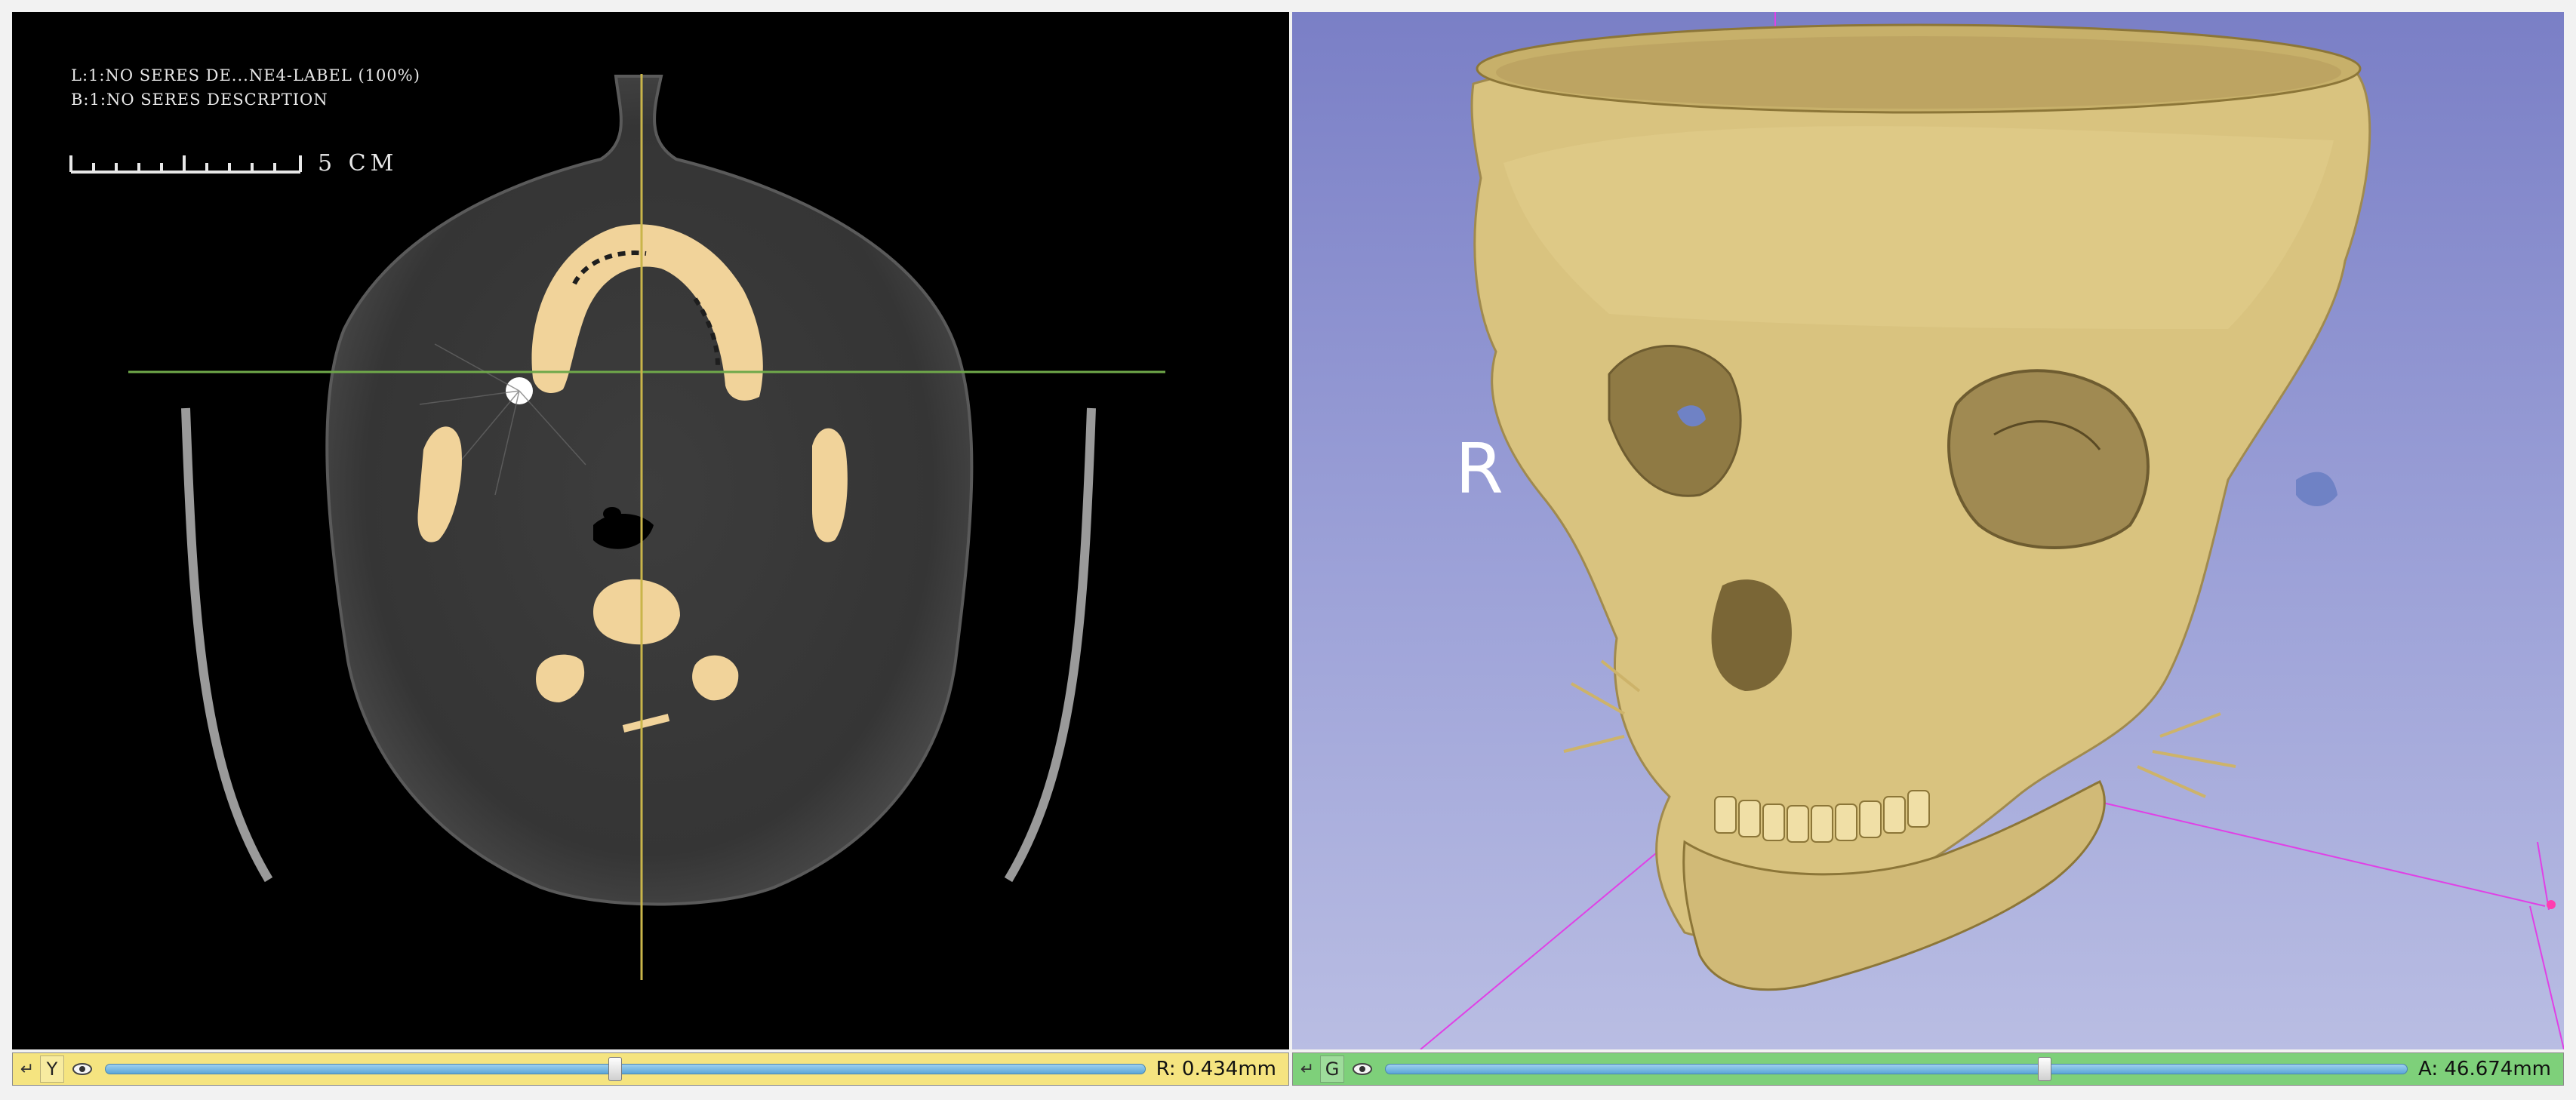 This screenshot has height=1100, width=2576. I want to click on couch-right, so click(1050, 645).